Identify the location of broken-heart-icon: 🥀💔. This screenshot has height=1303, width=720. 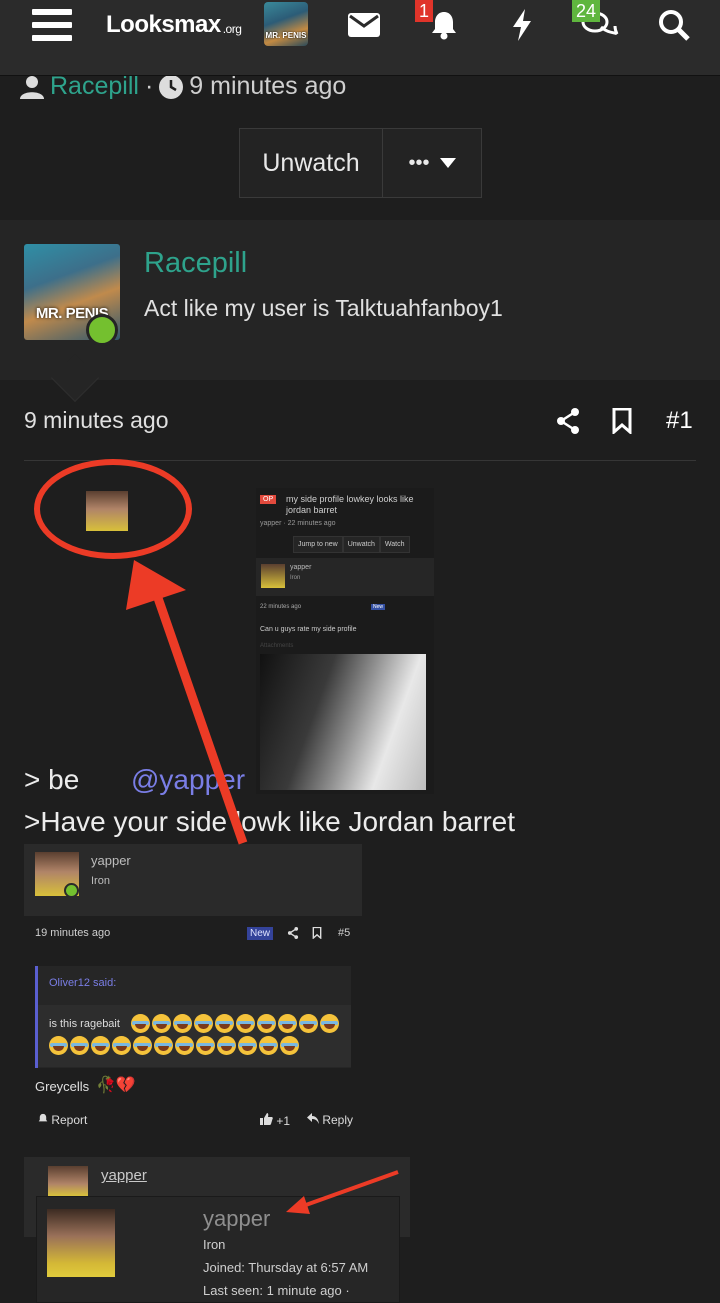
(116, 1085).